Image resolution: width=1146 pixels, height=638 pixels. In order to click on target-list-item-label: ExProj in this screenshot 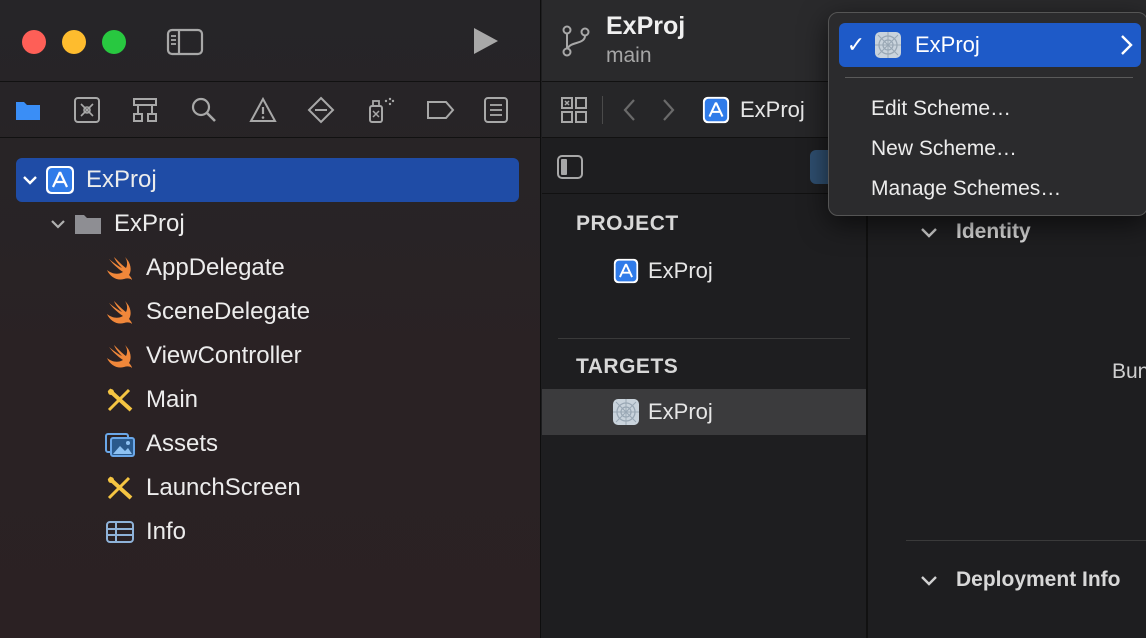, I will do `click(680, 411)`.